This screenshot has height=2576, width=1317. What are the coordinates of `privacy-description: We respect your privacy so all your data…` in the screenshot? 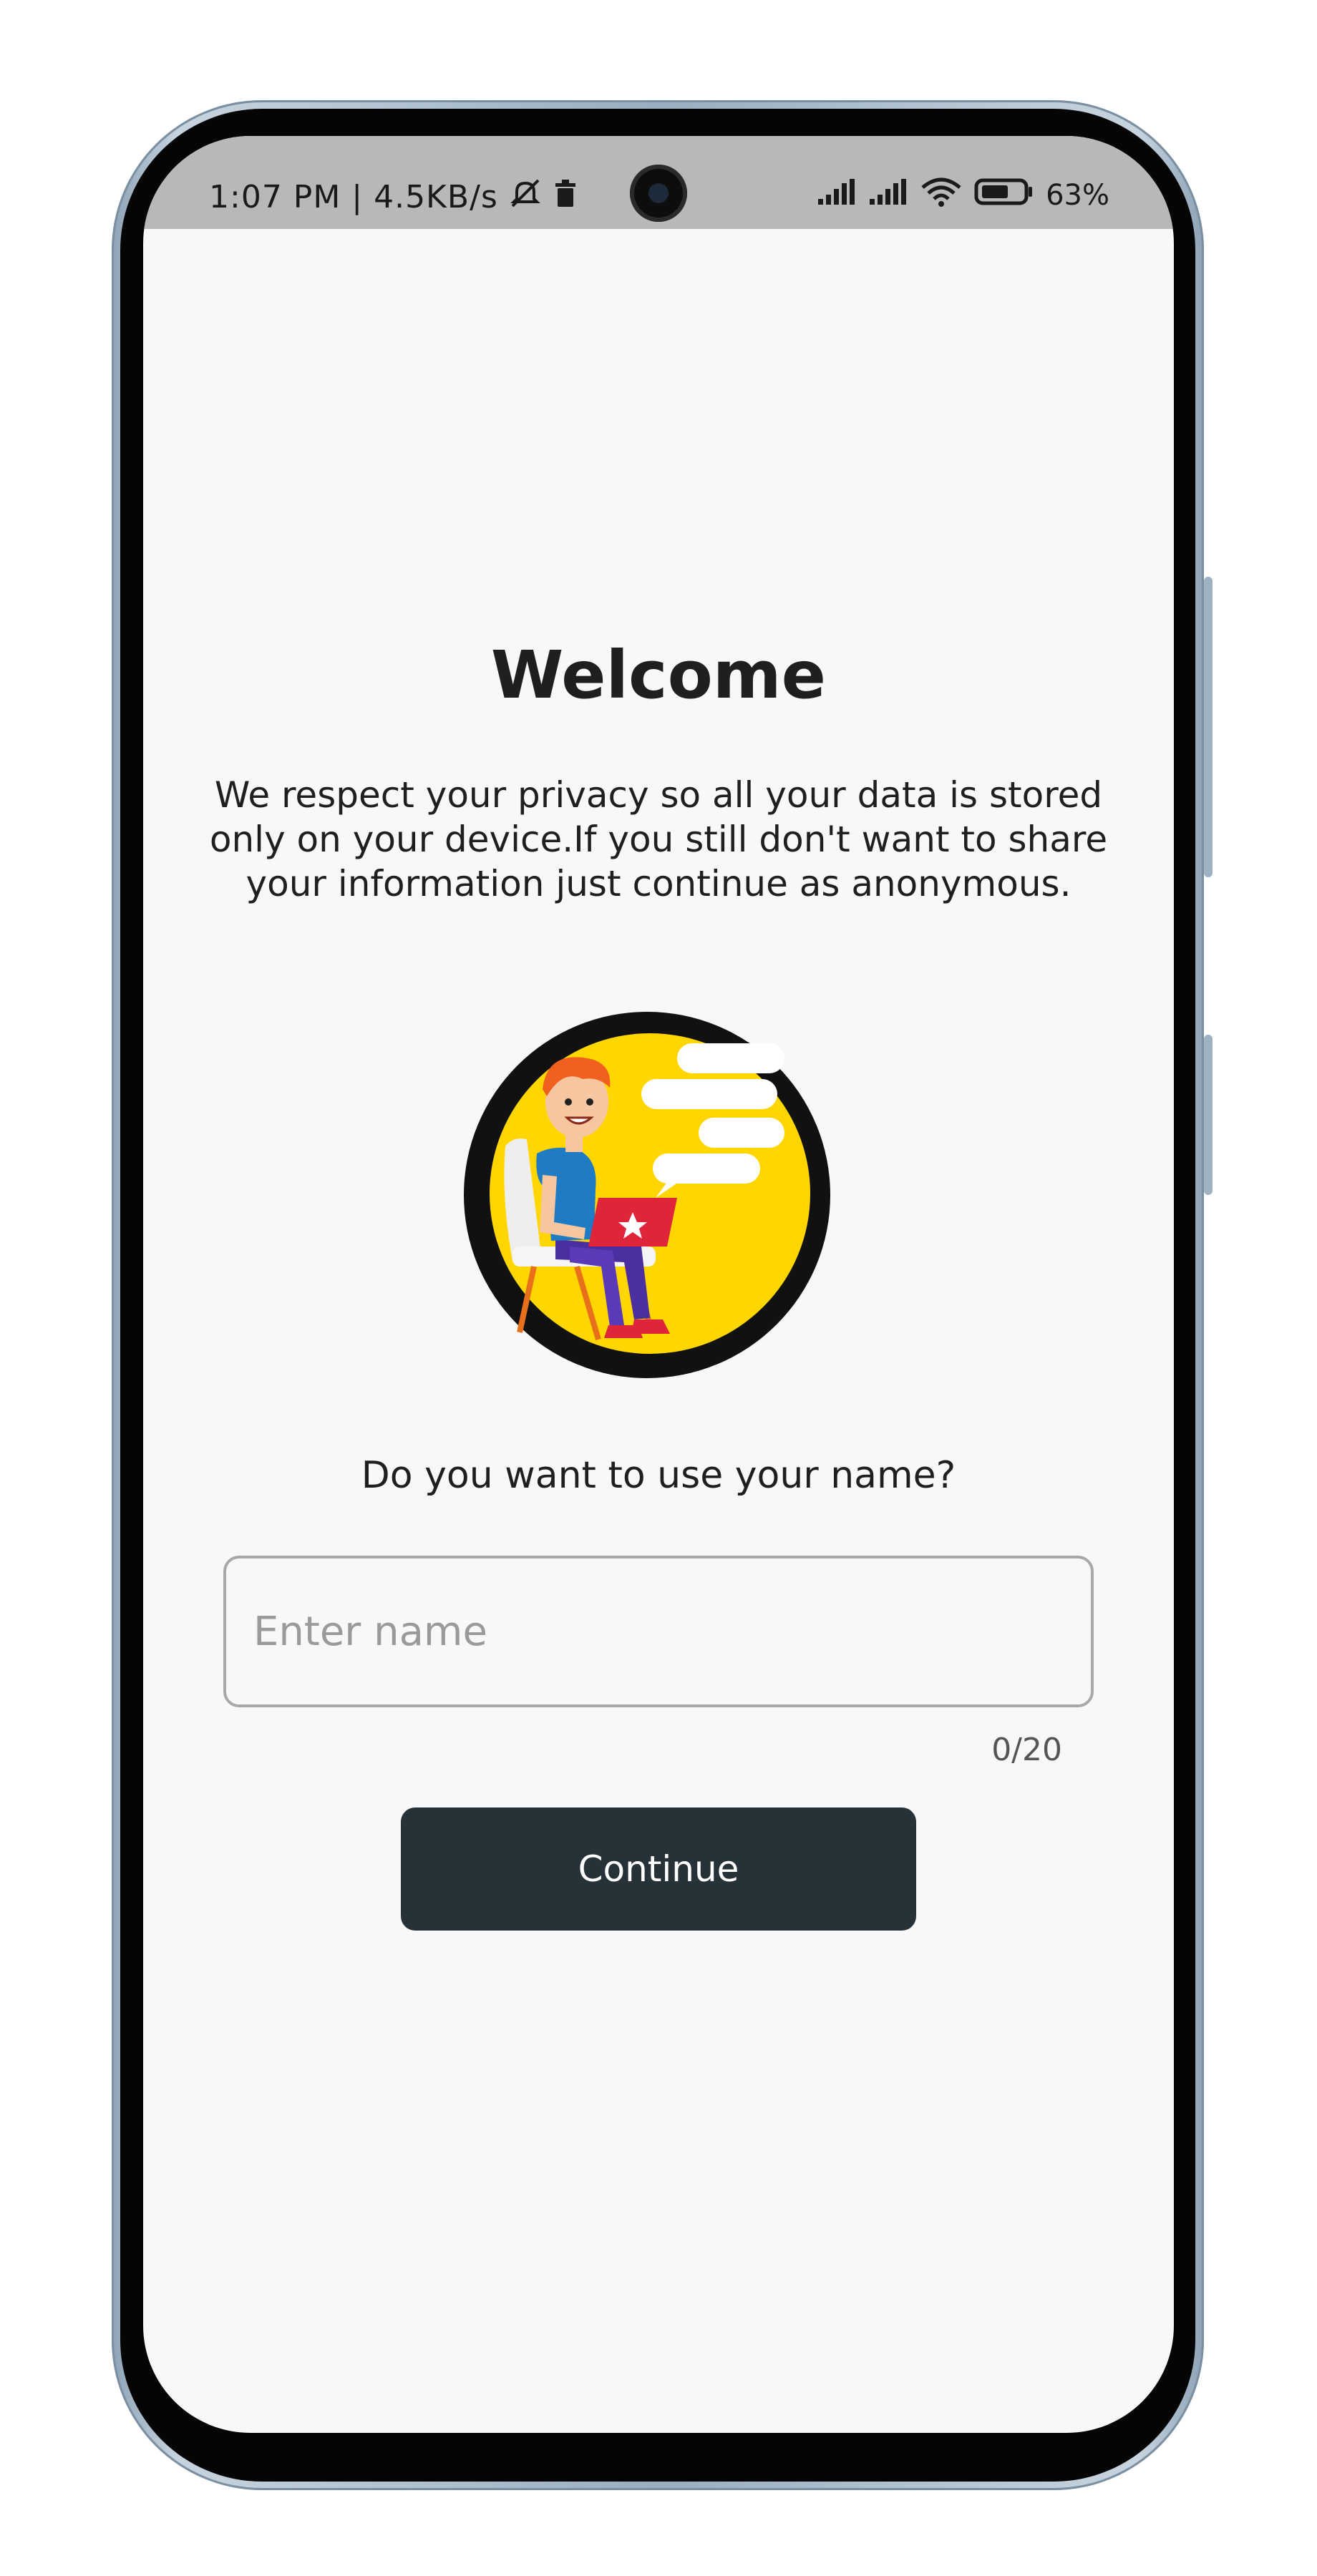 It's located at (658, 839).